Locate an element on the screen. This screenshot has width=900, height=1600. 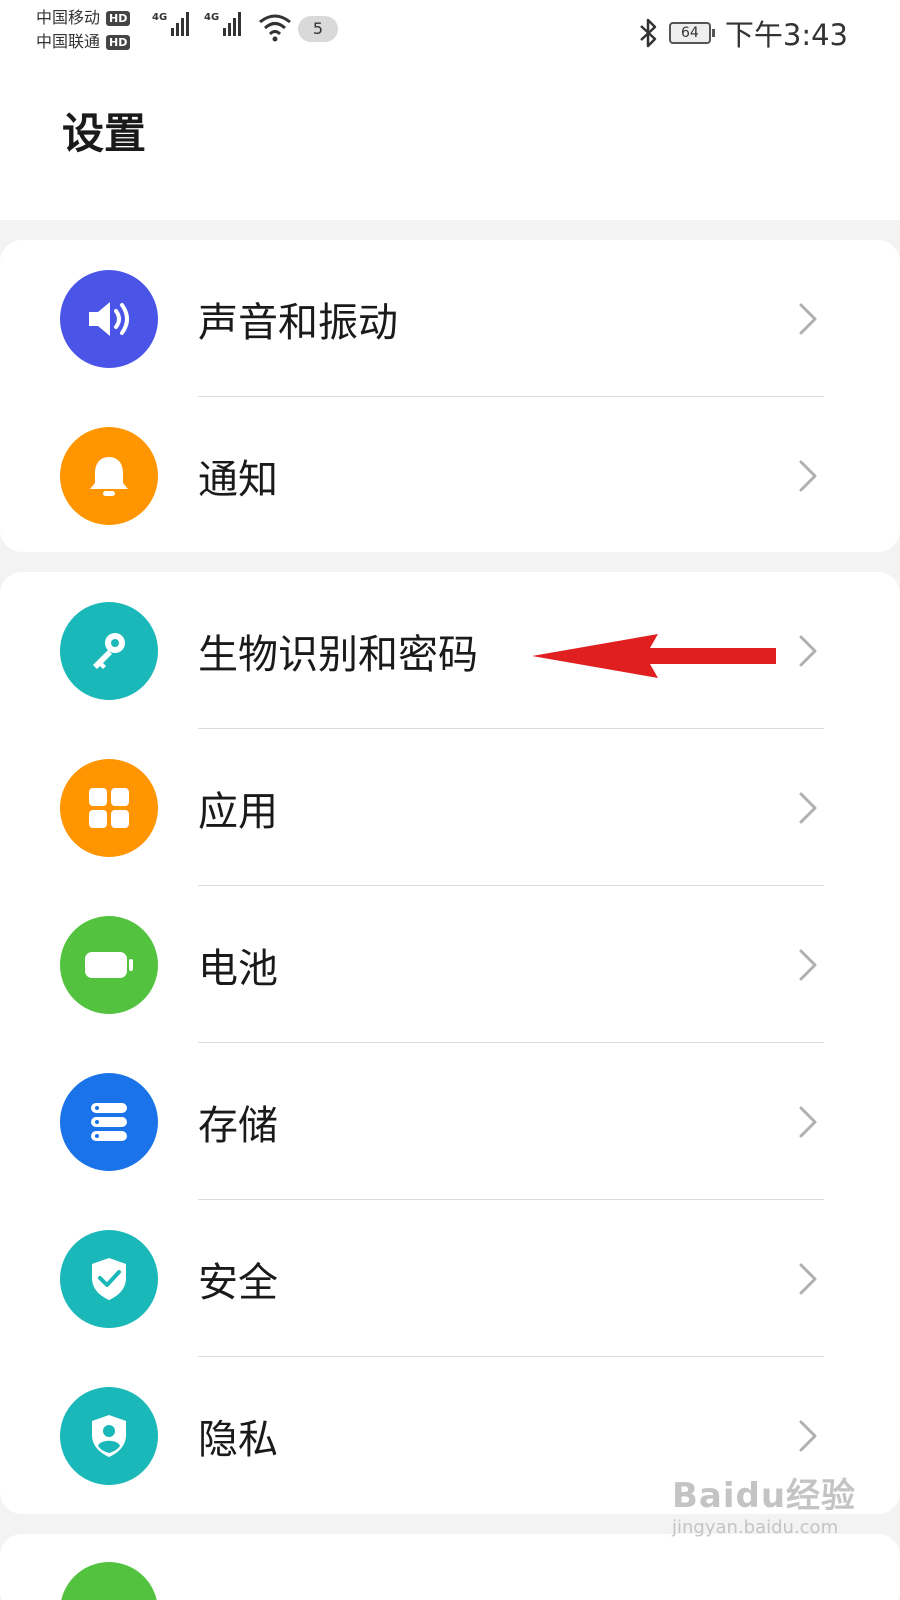
notification-count-badge: 5 is located at coordinates (318, 29).